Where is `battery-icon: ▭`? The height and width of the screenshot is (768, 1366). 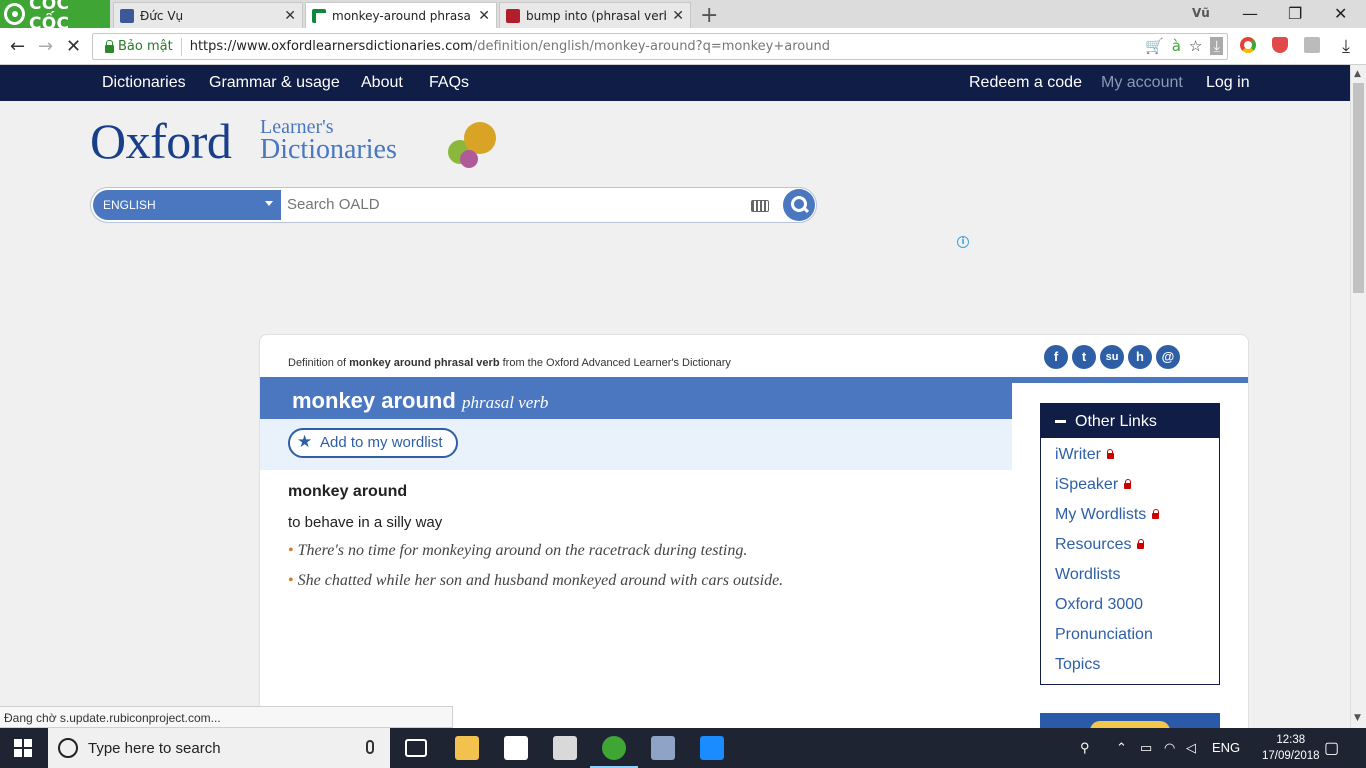
battery-icon: ▭ is located at coordinates (1146, 748).